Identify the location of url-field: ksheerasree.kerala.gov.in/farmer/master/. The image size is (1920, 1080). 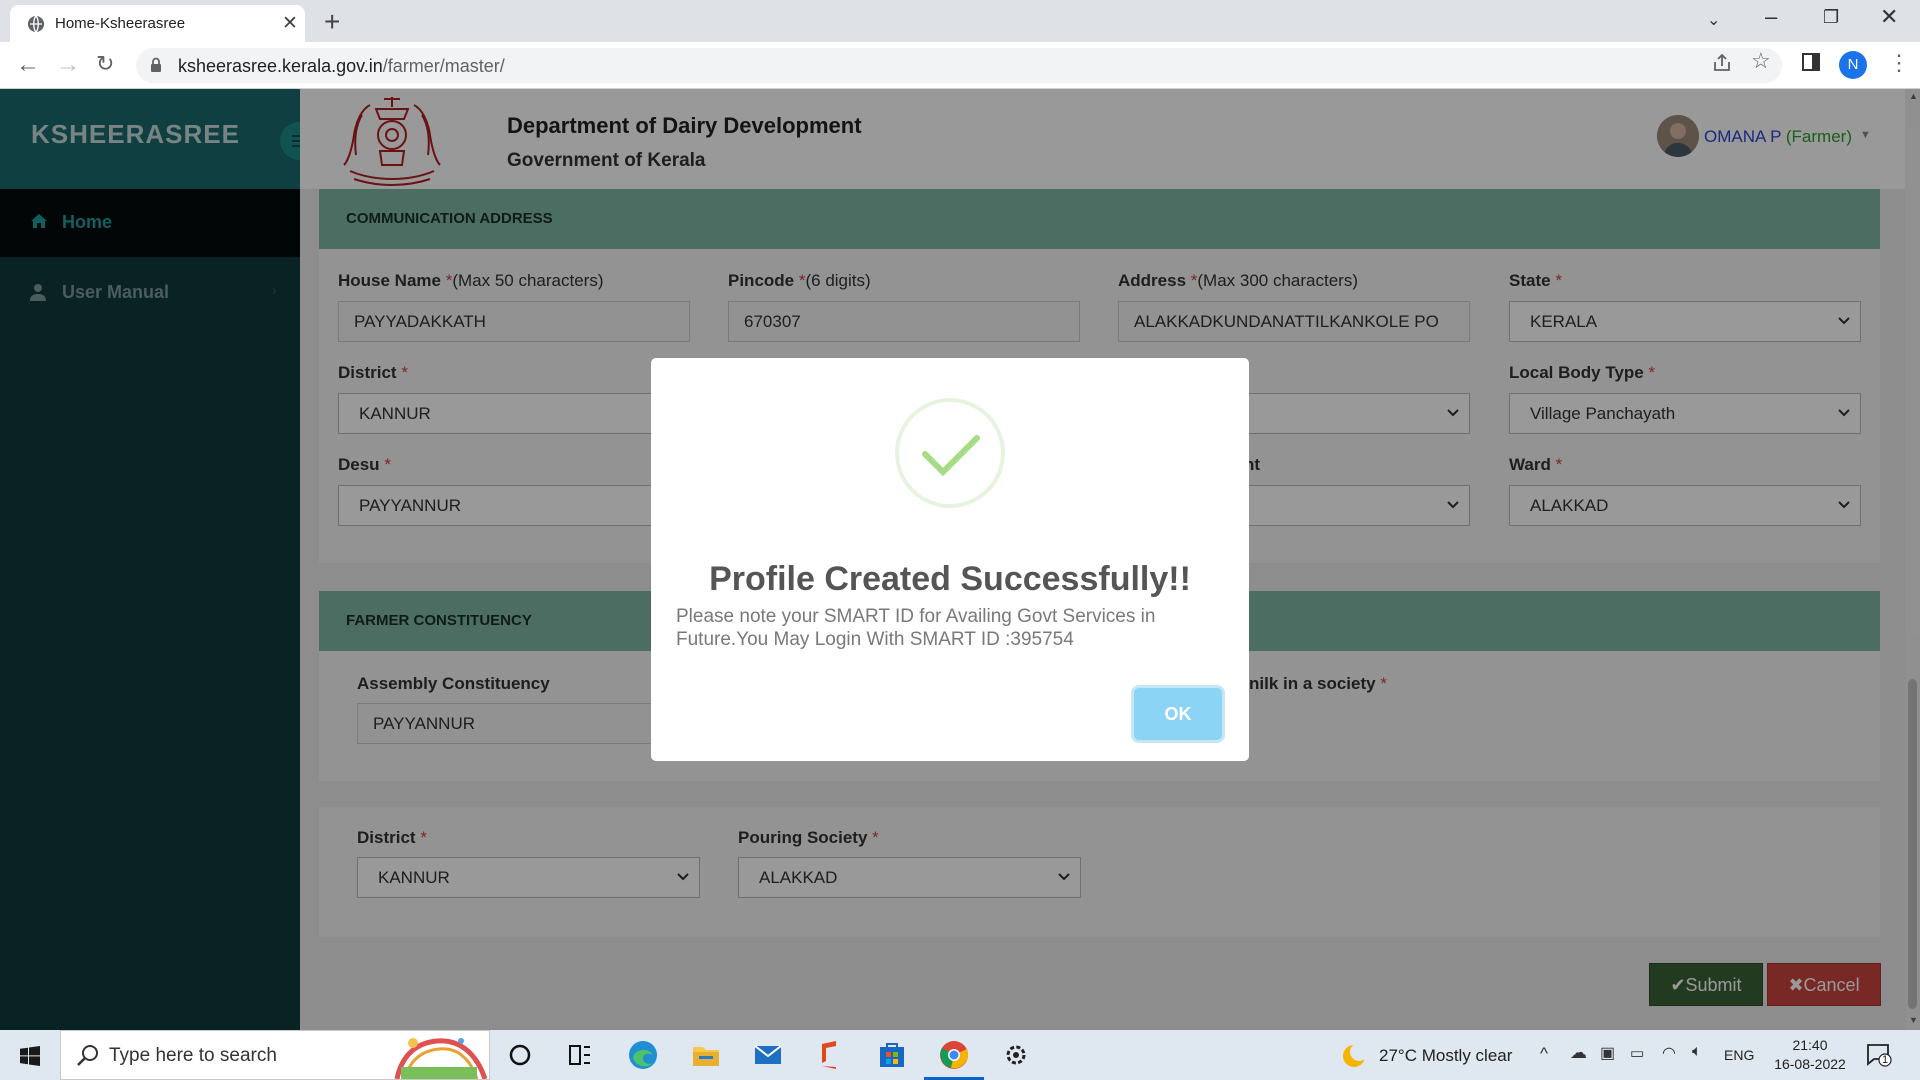
(959, 65).